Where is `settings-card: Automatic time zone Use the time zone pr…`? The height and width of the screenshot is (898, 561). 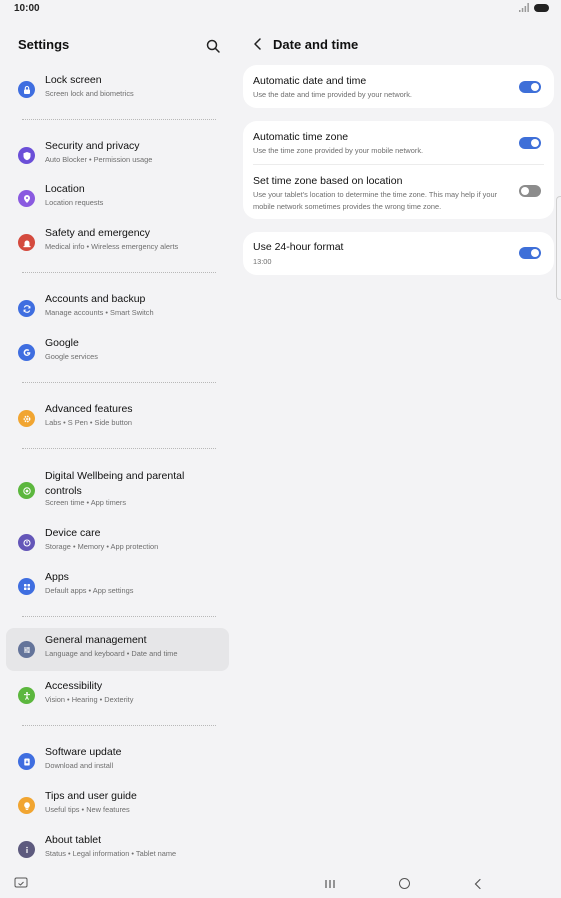 settings-card: Automatic time zone Use the time zone pr… is located at coordinates (398, 170).